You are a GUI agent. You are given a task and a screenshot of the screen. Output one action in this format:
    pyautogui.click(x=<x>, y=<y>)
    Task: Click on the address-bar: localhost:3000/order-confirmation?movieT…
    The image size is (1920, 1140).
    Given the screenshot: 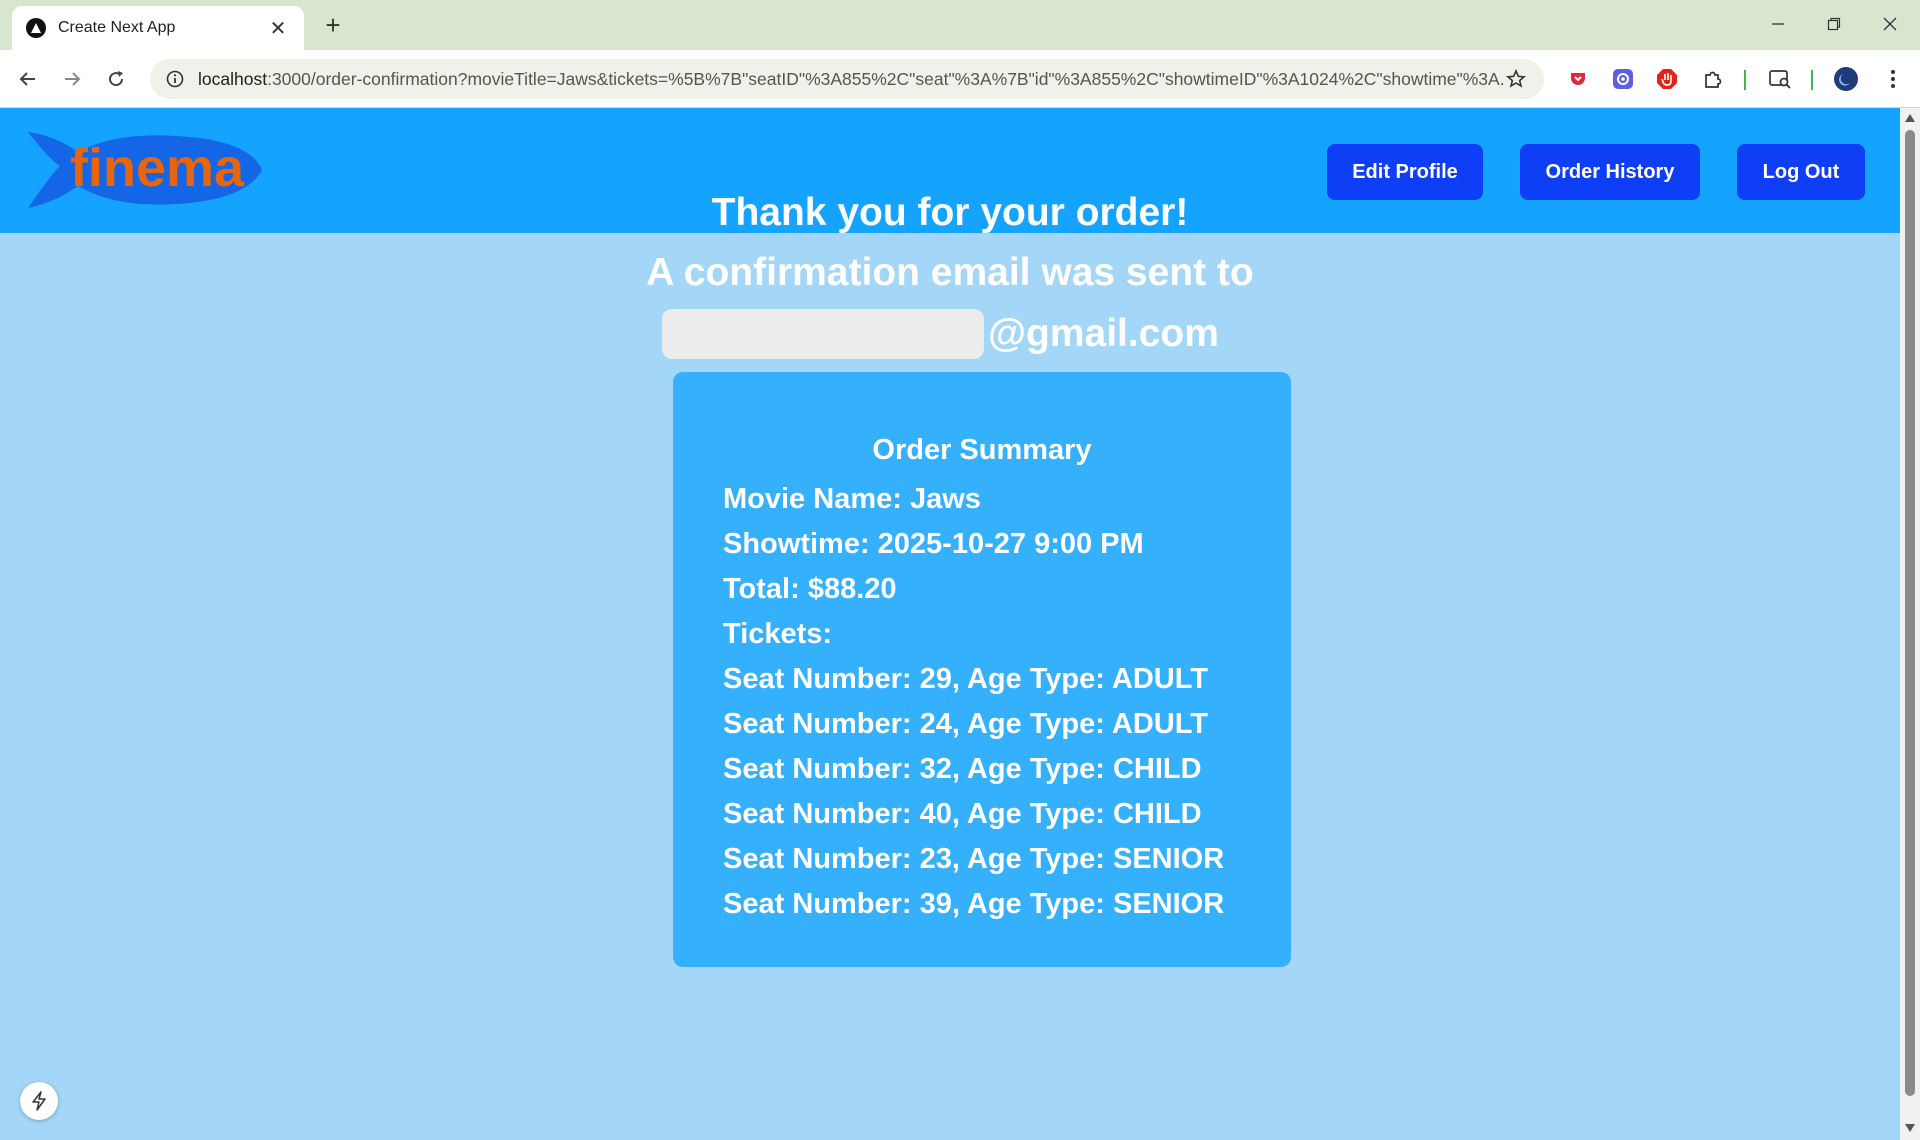 What is the action you would take?
    pyautogui.click(x=847, y=79)
    